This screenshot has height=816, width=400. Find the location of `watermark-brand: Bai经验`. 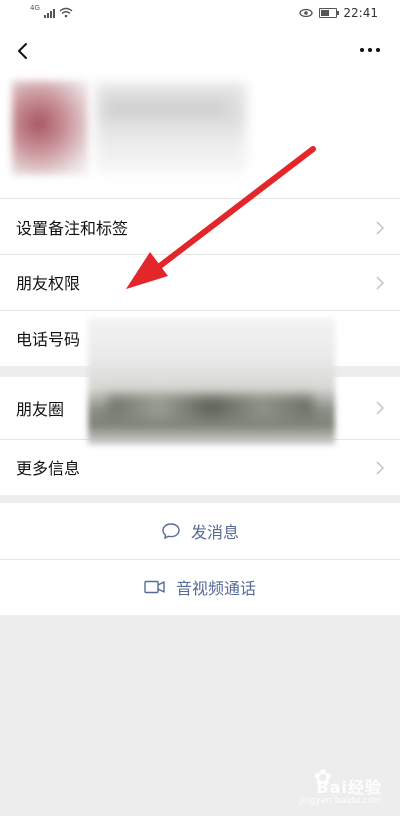

watermark-brand: Bai经验 is located at coordinates (349, 787).